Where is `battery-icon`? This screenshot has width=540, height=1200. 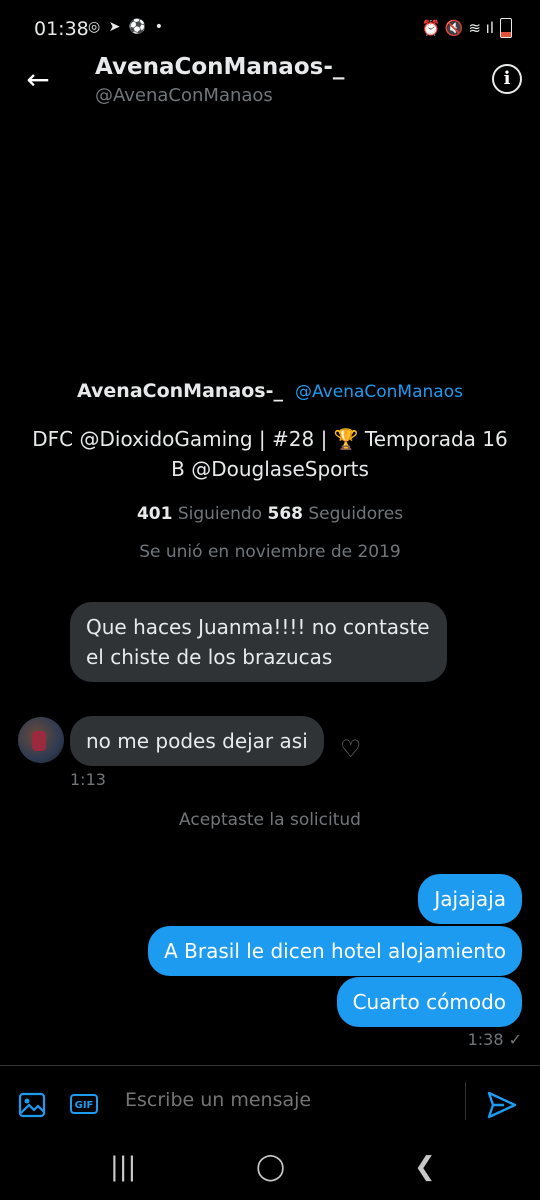
battery-icon is located at coordinates (506, 28).